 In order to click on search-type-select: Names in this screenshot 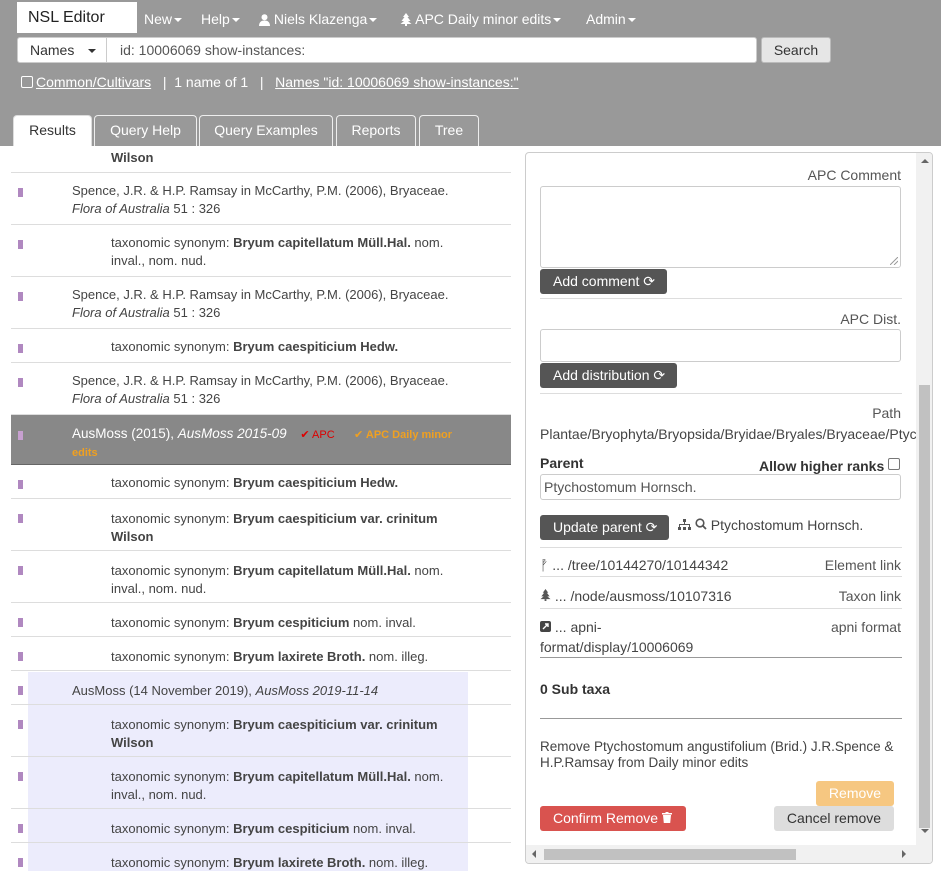, I will do `click(62, 50)`.